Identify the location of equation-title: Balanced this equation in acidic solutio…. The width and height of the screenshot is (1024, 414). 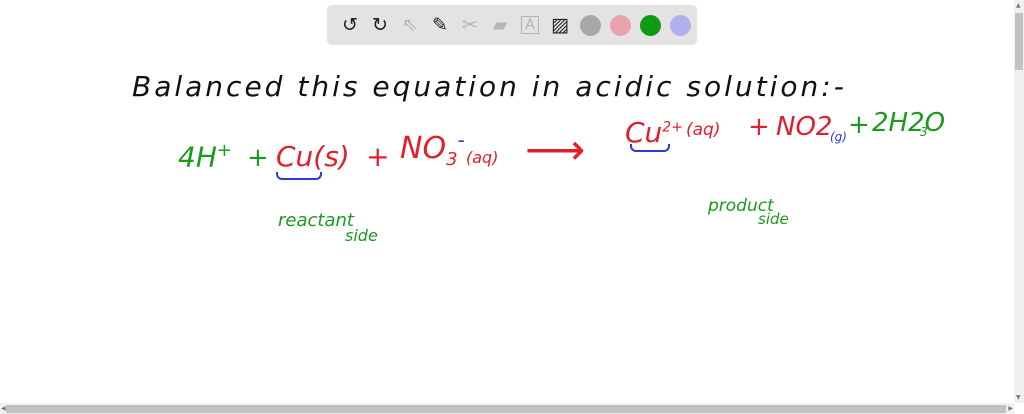
(489, 86).